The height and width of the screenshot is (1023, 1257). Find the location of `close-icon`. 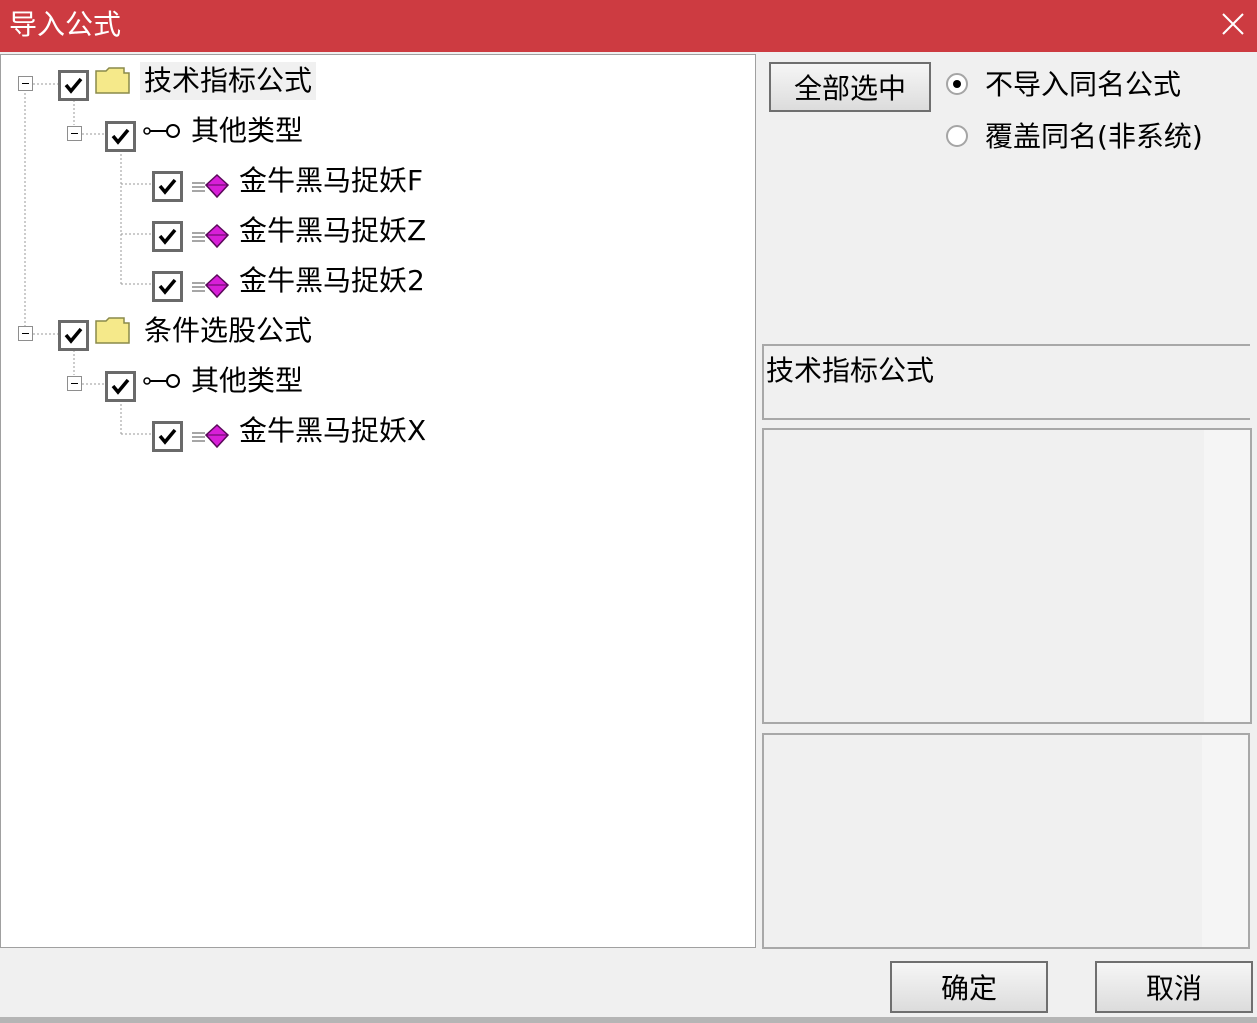

close-icon is located at coordinates (1233, 24).